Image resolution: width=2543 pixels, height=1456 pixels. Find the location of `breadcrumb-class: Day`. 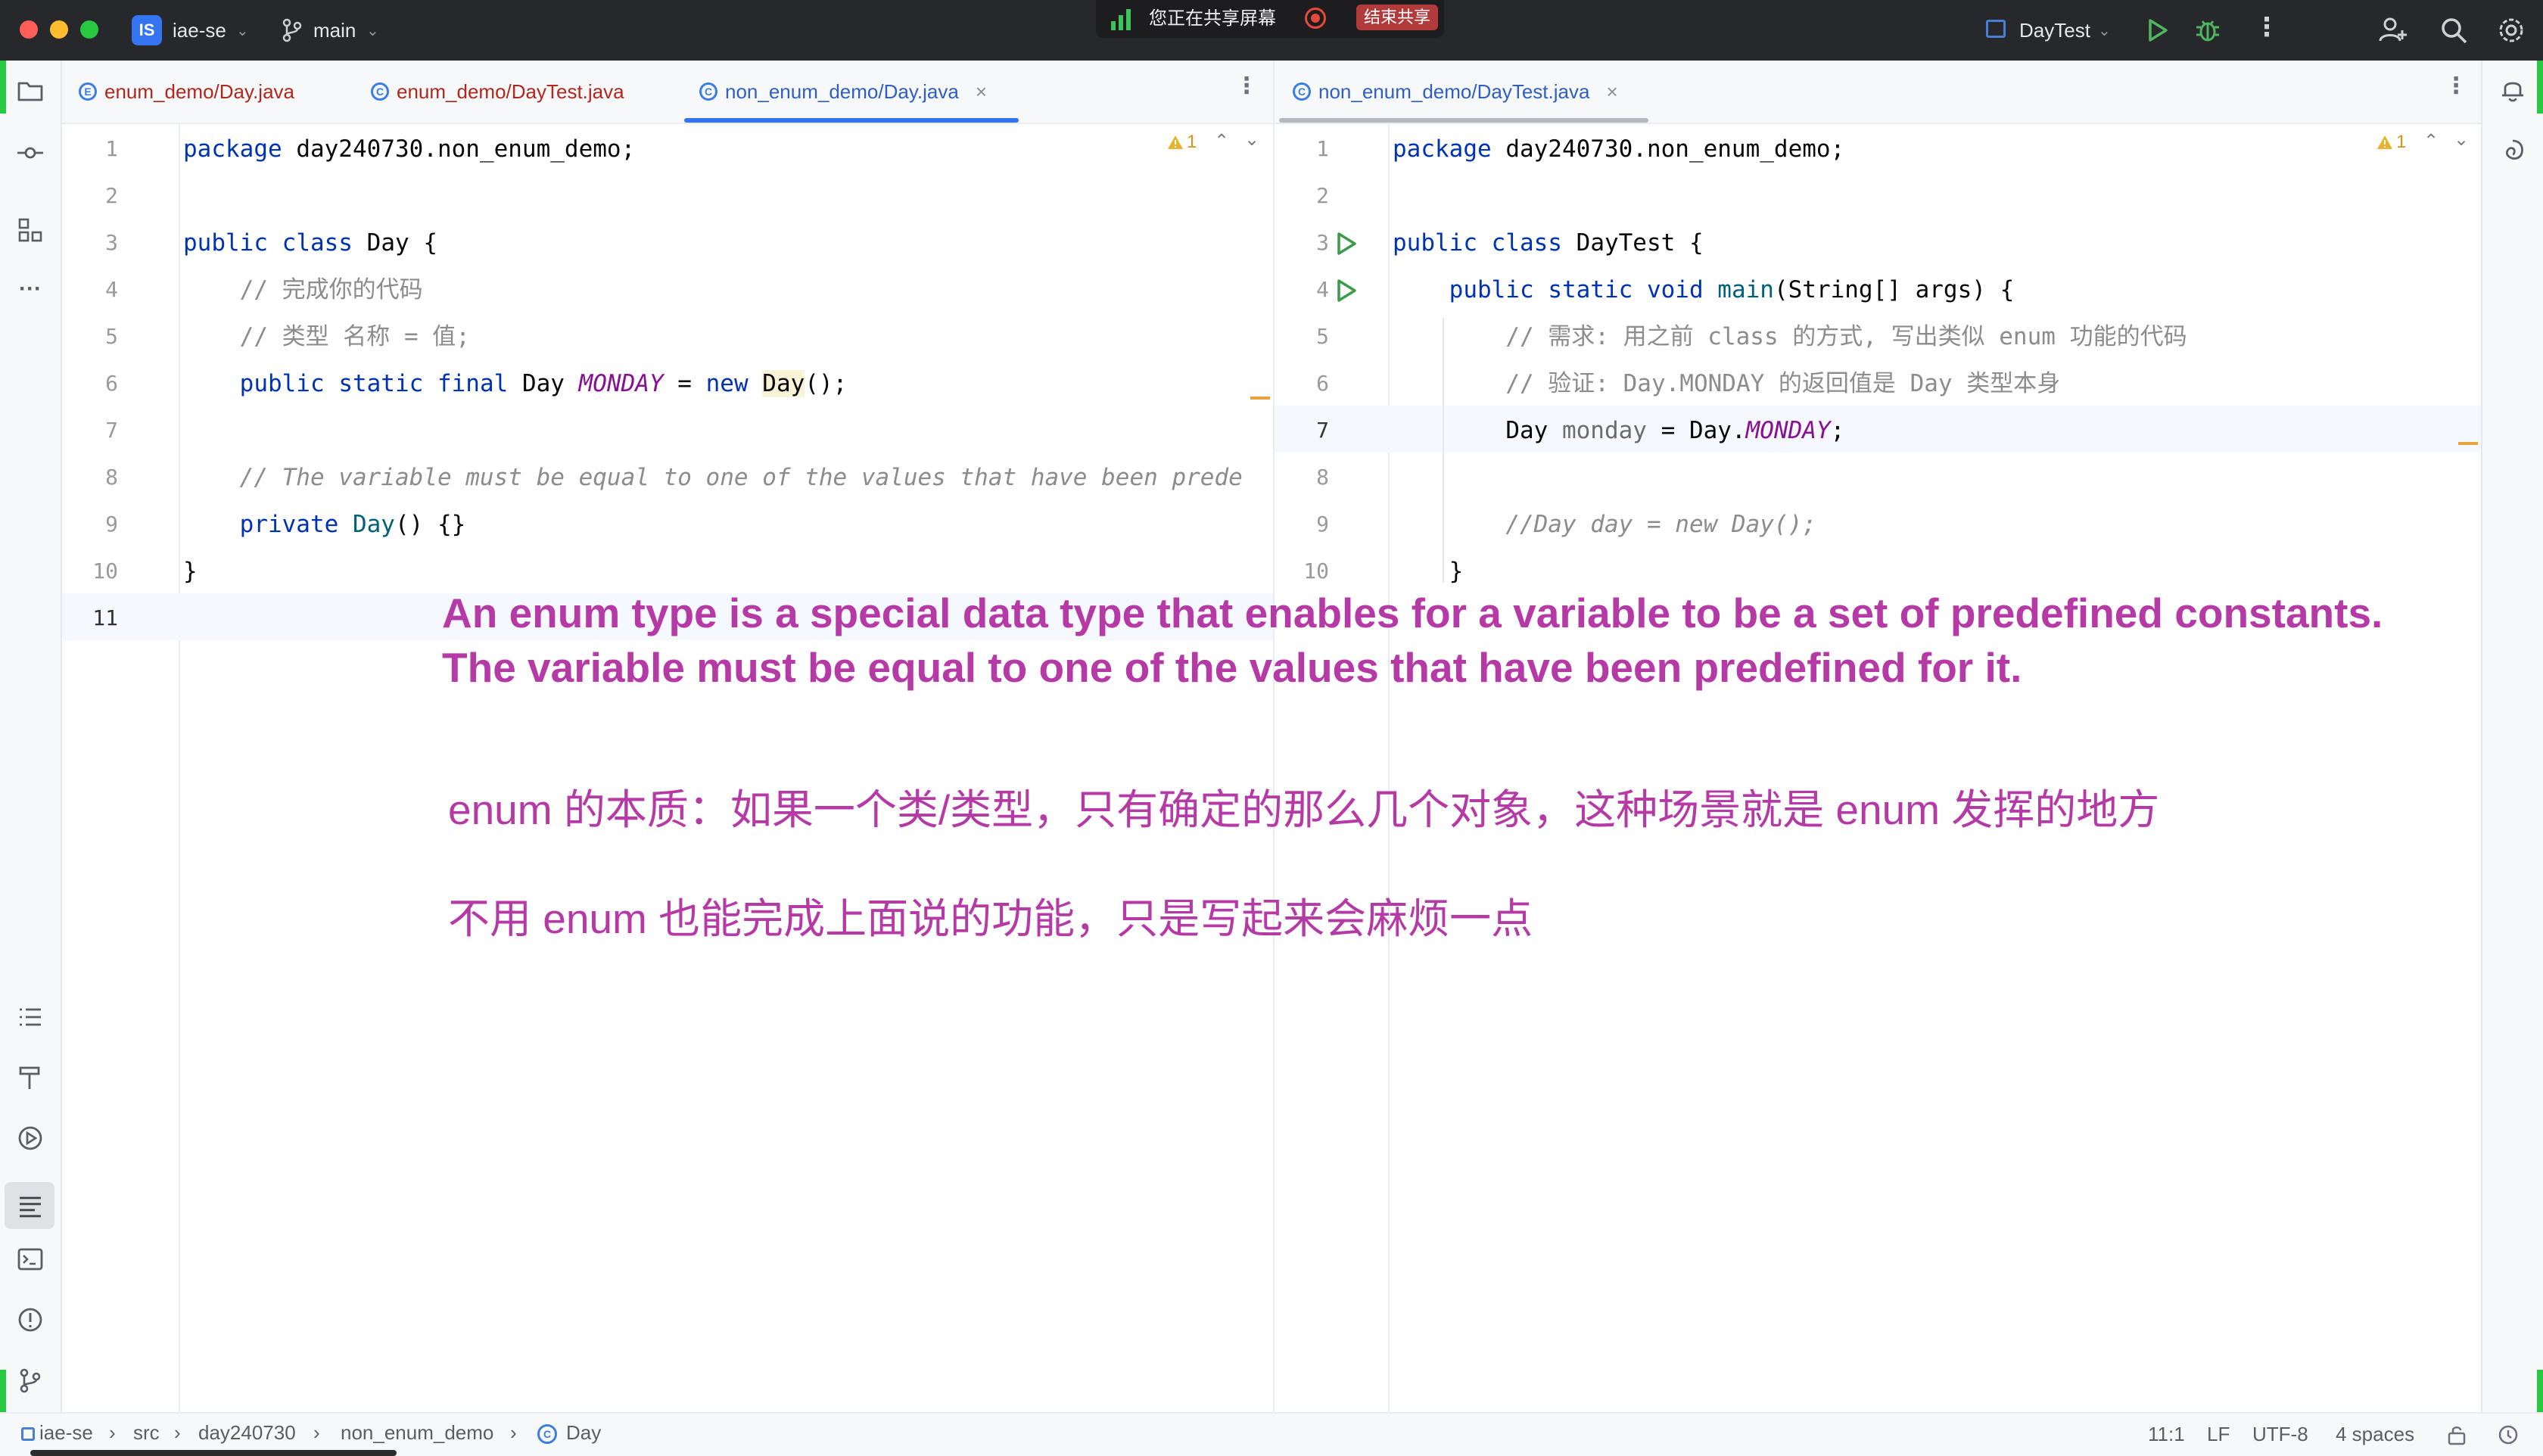

breadcrumb-class: Day is located at coordinates (583, 1433).